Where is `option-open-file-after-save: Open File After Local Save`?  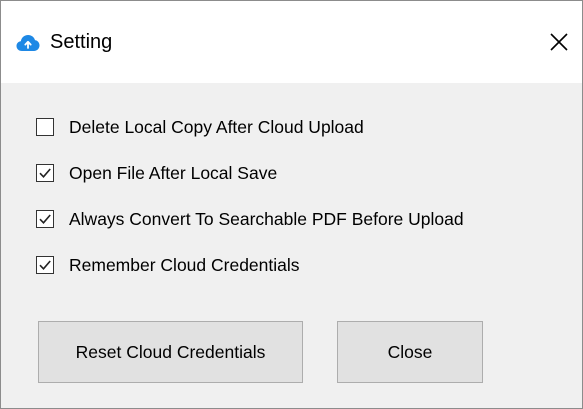 option-open-file-after-save: Open File After Local Save is located at coordinates (156, 173).